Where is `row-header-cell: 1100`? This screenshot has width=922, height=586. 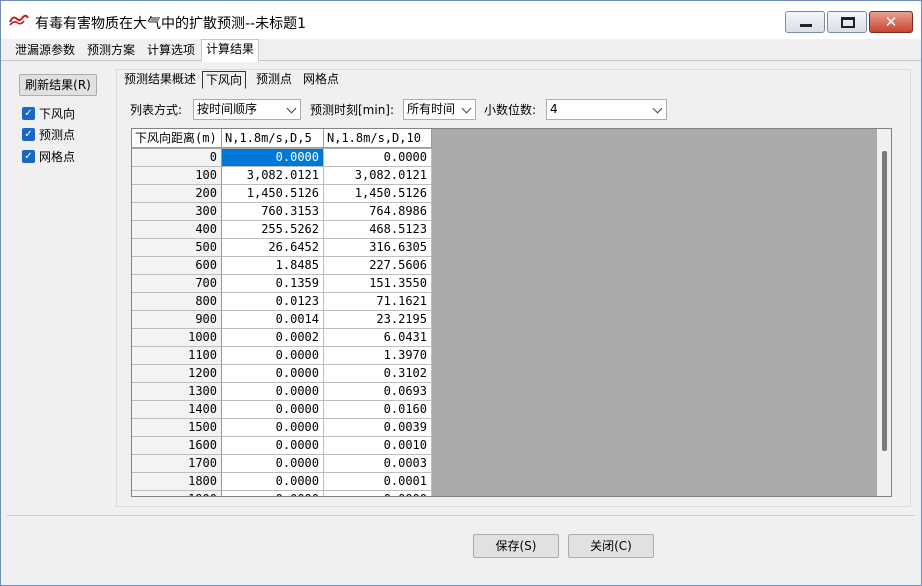 row-header-cell: 1100 is located at coordinates (177, 356).